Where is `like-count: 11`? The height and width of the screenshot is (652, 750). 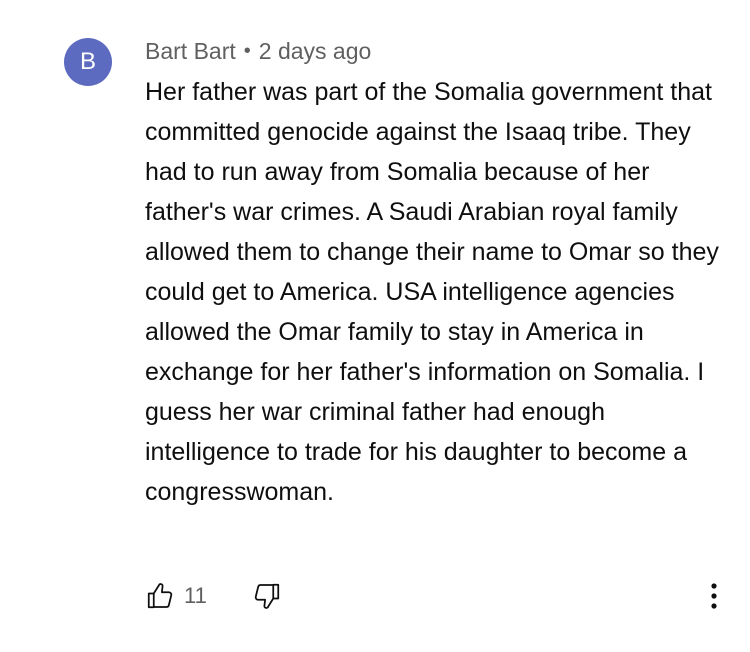 like-count: 11 is located at coordinates (195, 595).